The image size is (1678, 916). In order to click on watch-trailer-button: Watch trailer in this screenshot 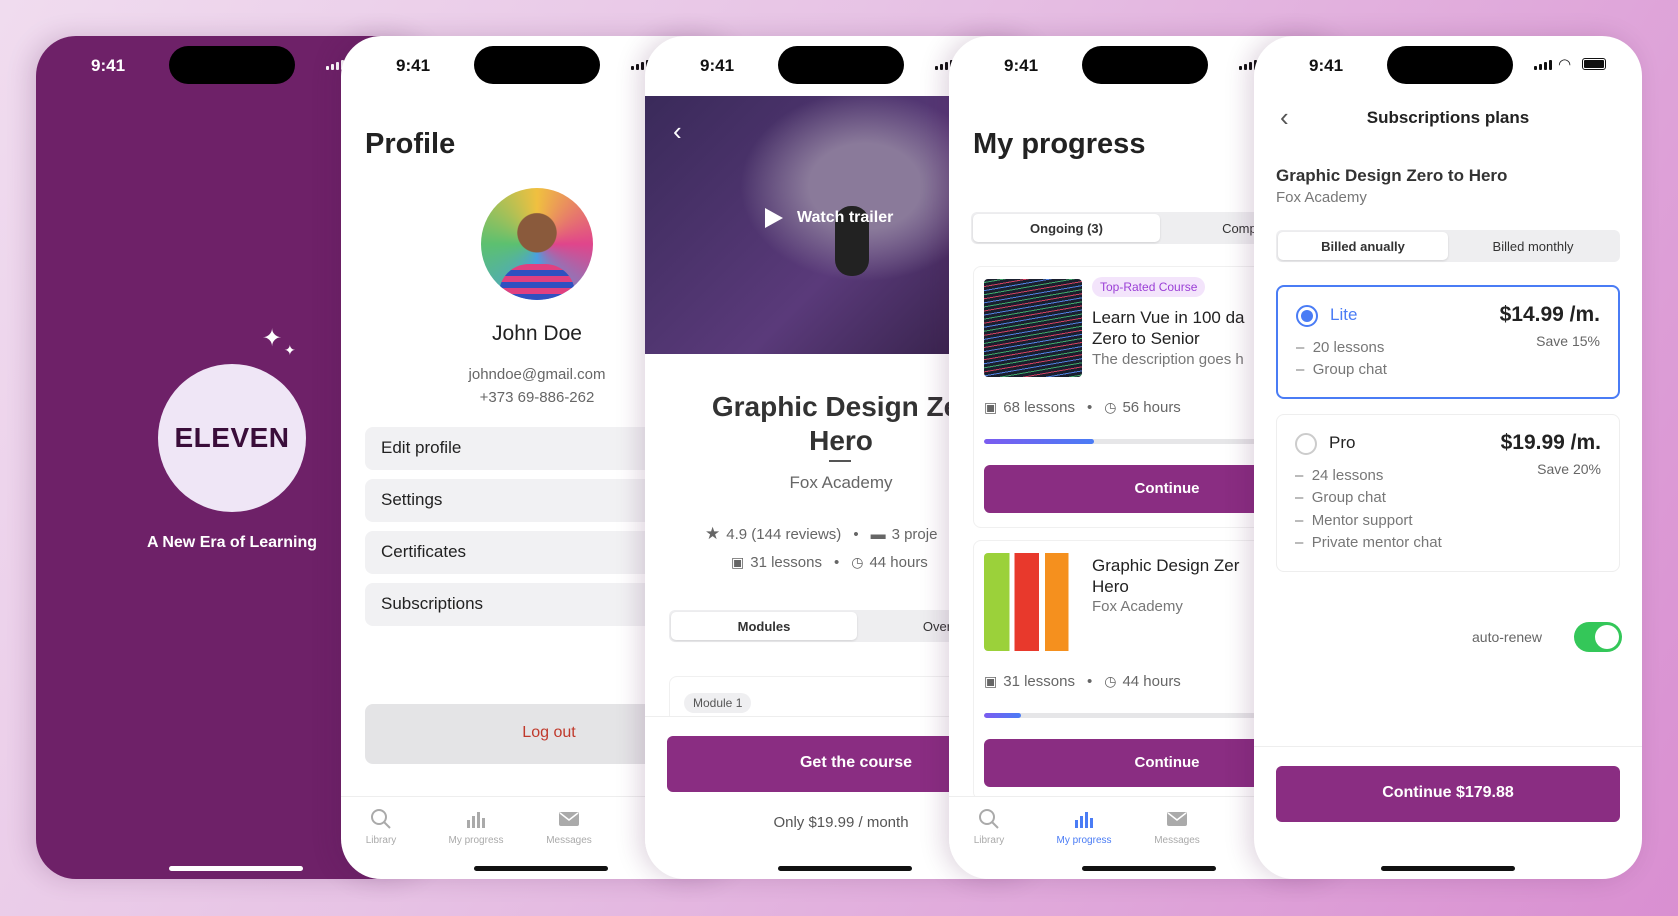, I will do `click(829, 218)`.